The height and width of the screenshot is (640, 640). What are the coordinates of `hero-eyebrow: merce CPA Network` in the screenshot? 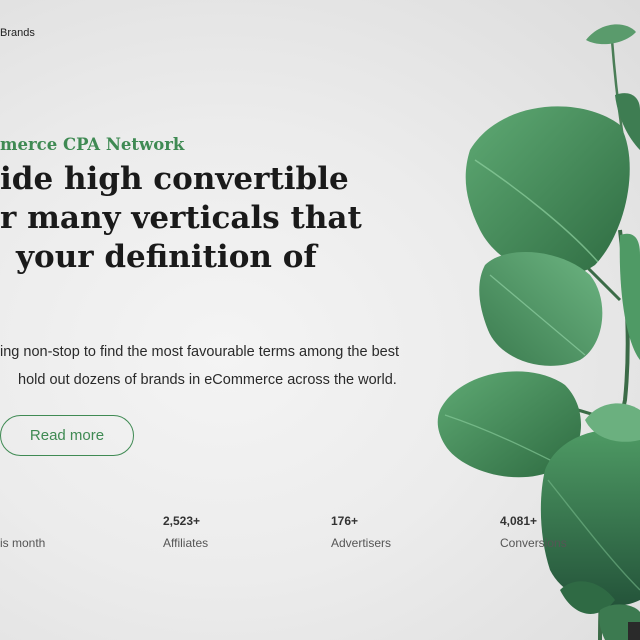 It's located at (92, 144).